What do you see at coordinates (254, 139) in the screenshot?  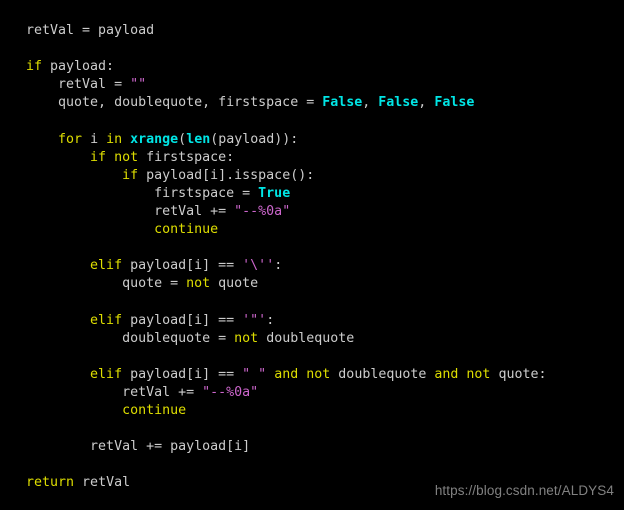 I see `code-token-plain: (payload)):` at bounding box center [254, 139].